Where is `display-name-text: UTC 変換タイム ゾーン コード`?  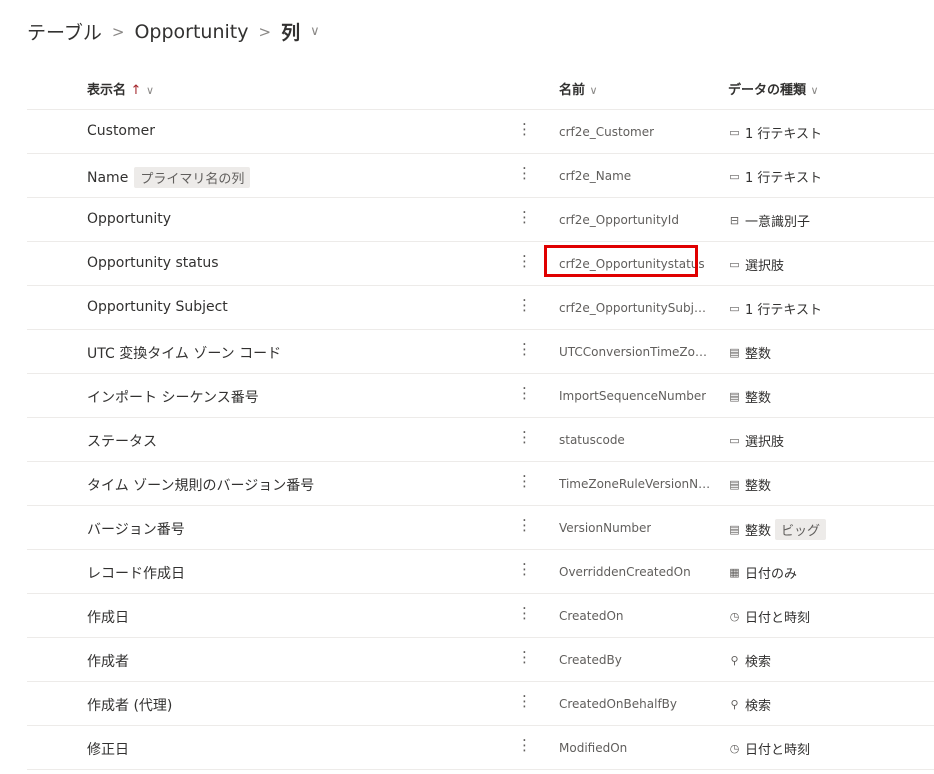 display-name-text: UTC 変換タイム ゾーン コード is located at coordinates (184, 354).